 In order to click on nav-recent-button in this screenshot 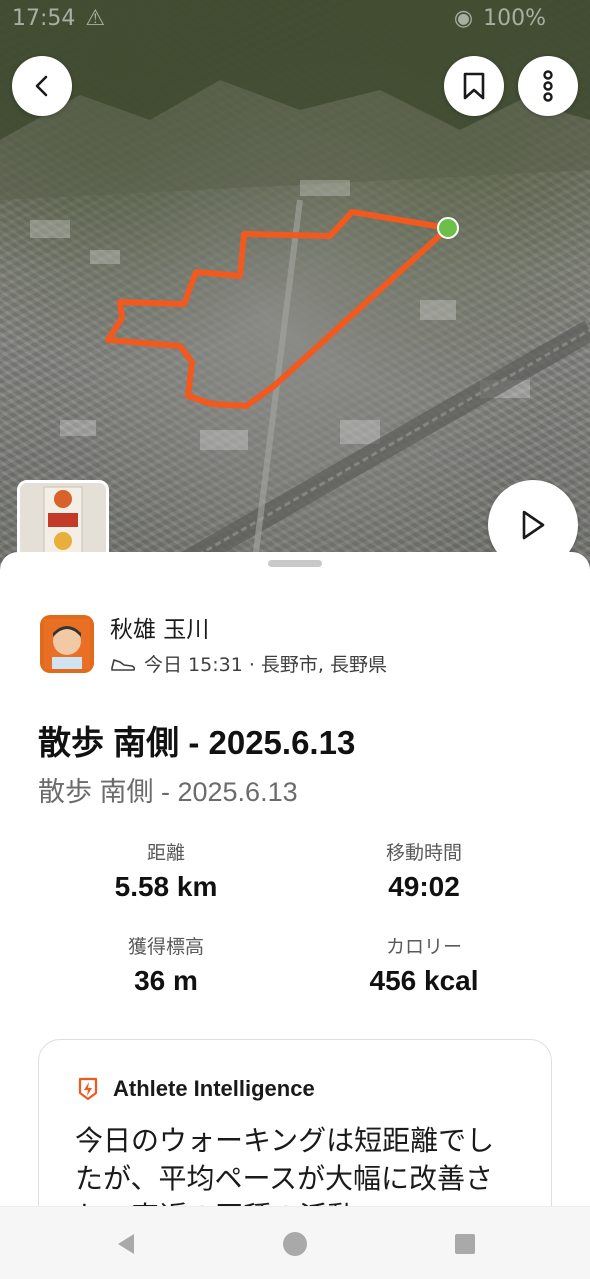, I will do `click(465, 1244)`.